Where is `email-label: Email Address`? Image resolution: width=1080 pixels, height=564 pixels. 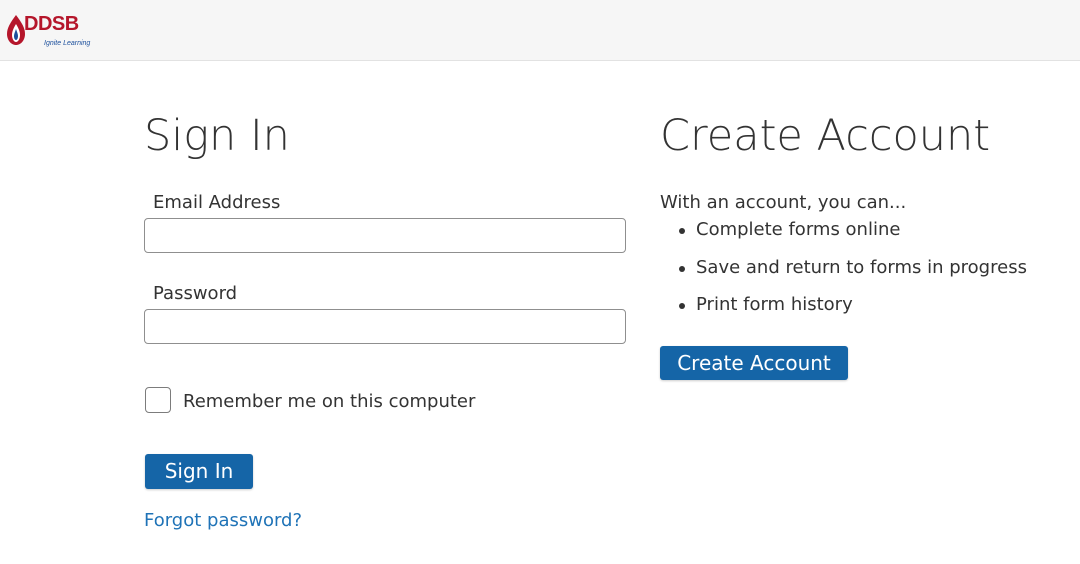
email-label: Email Address is located at coordinates (217, 202).